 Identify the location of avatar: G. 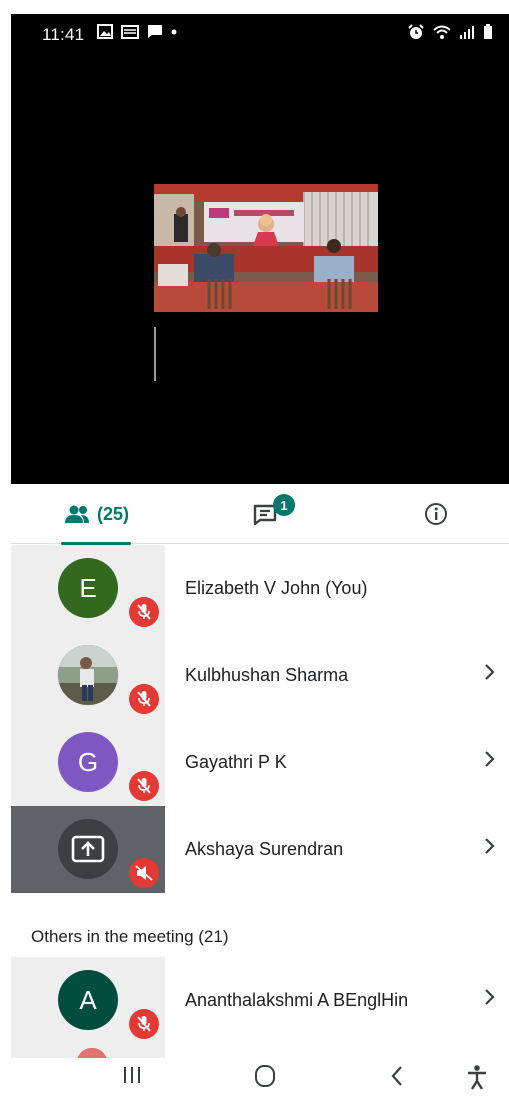
(88, 762).